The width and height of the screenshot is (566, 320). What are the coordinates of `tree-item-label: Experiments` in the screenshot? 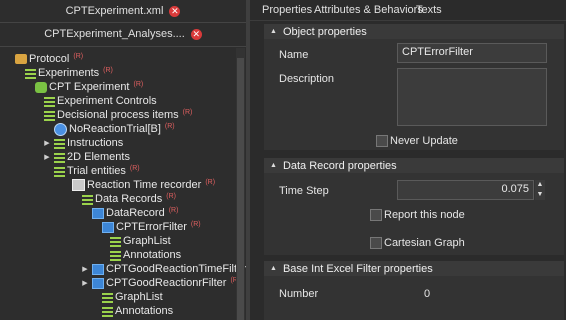 It's located at (69, 73).